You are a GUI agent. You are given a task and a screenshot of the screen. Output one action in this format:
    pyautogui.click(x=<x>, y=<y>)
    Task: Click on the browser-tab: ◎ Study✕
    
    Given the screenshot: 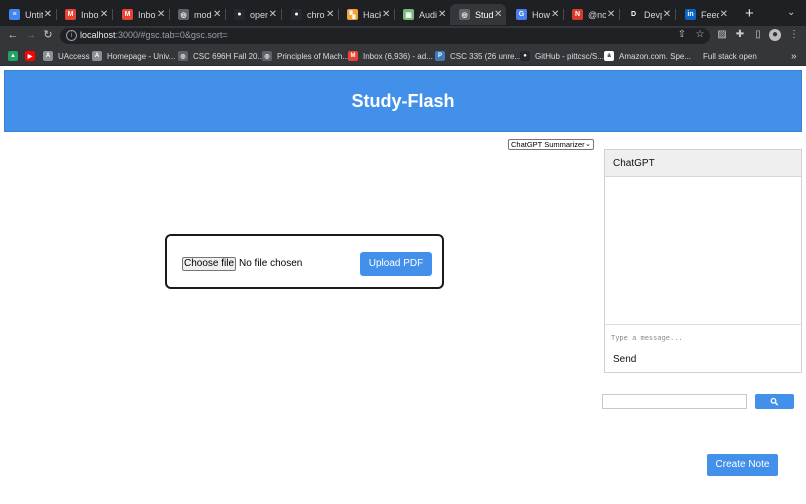 What is the action you would take?
    pyautogui.click(x=478, y=14)
    